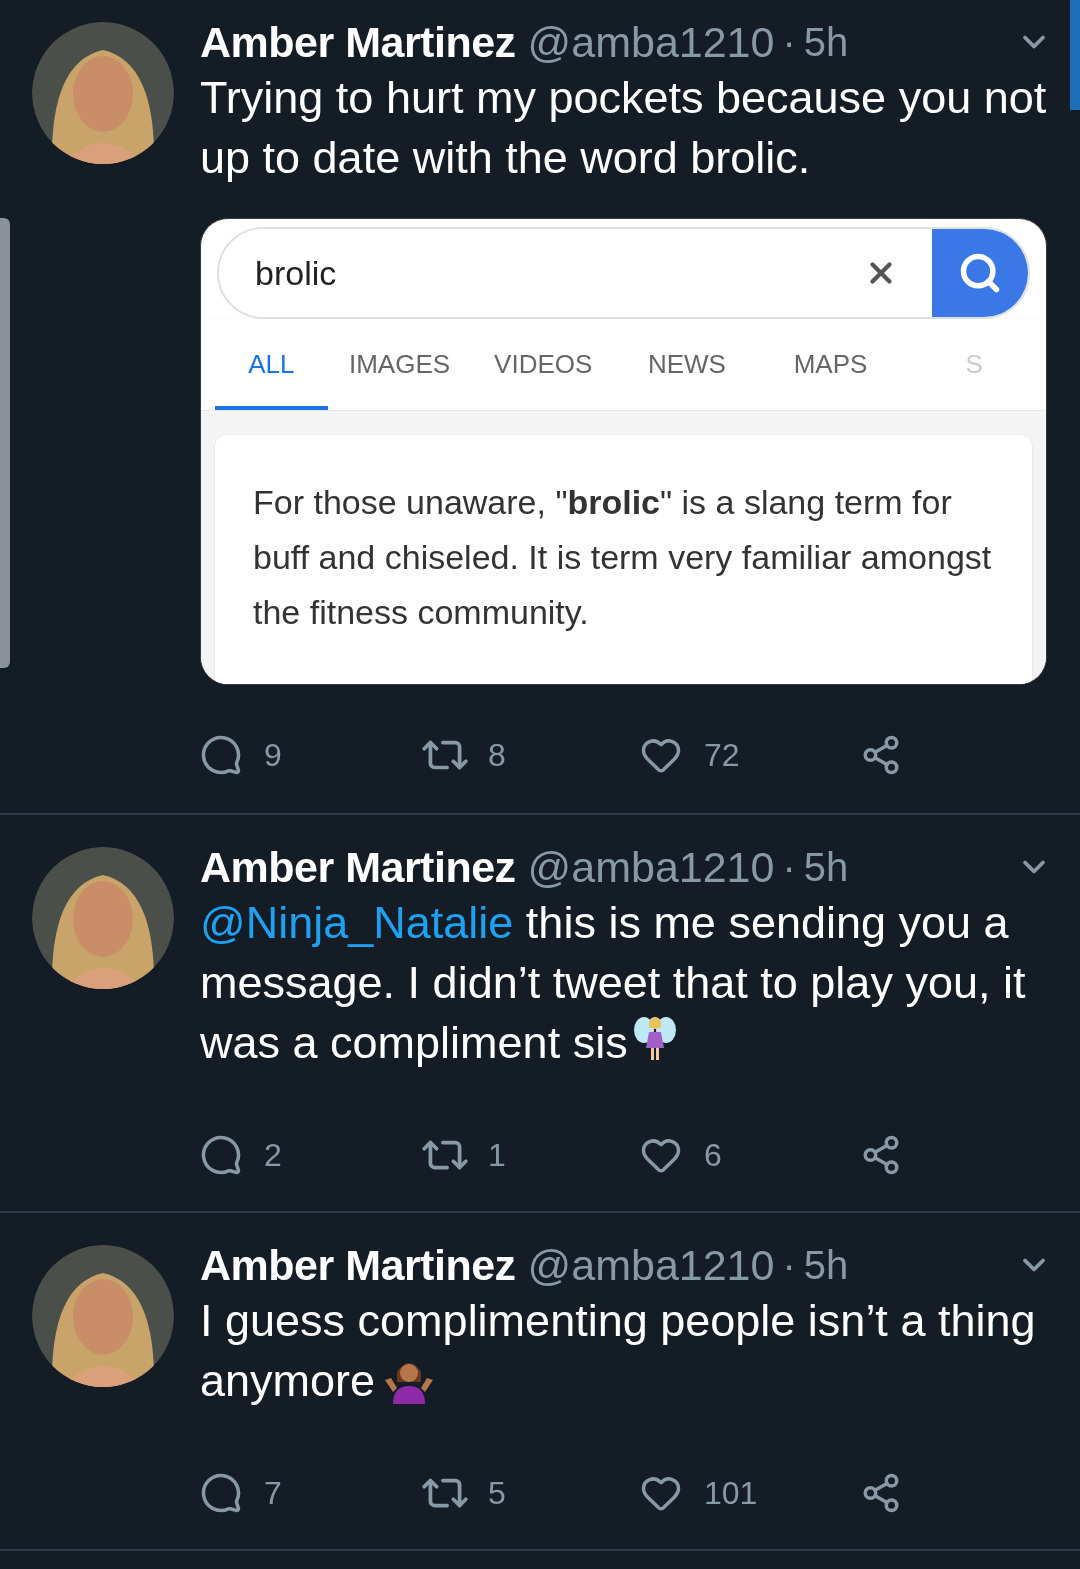 The image size is (1080, 1569). I want to click on retweet-count: 8, so click(497, 755).